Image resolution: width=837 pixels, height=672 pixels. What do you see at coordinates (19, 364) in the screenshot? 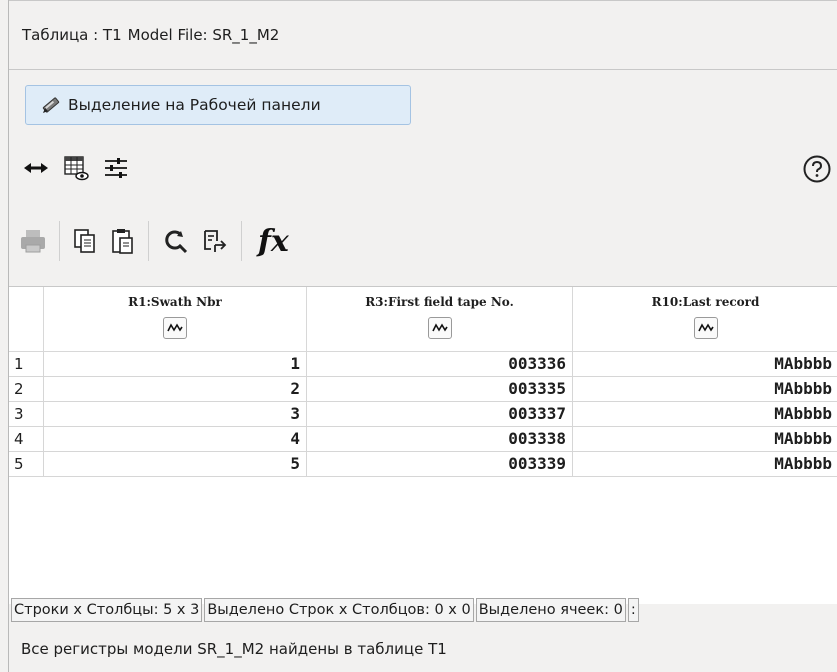
I see `row-number: 1` at bounding box center [19, 364].